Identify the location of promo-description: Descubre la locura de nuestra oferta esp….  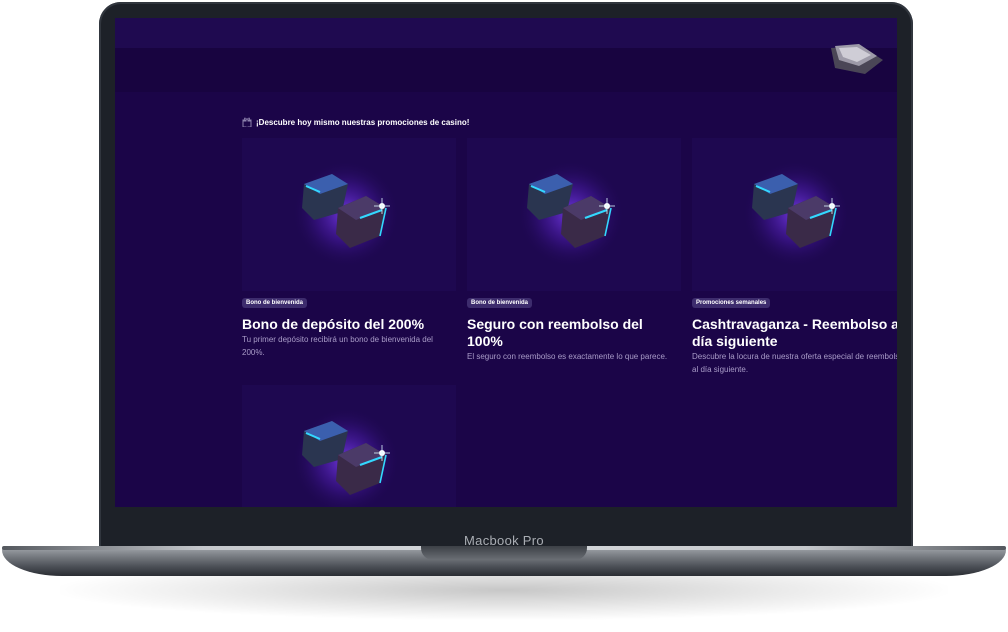
(794, 363).